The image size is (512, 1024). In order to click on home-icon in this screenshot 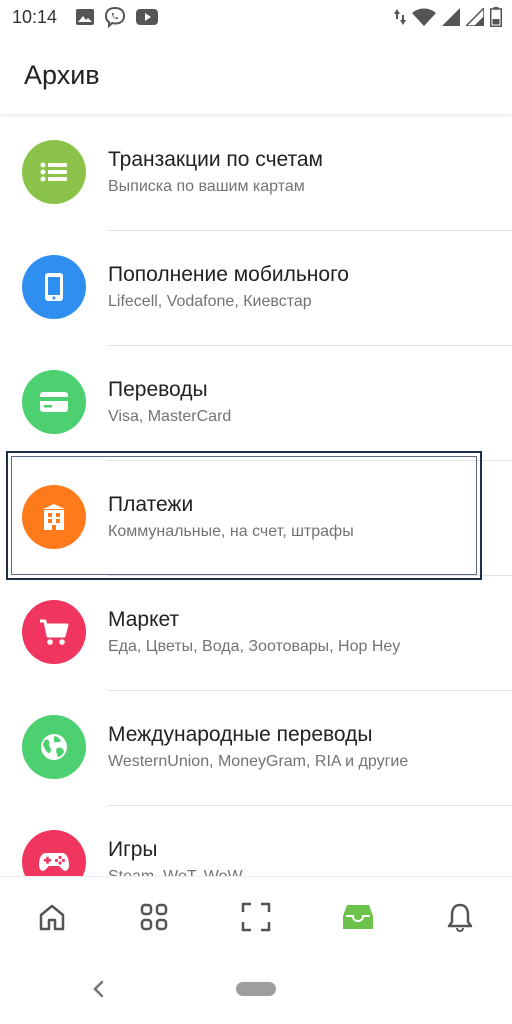, I will do `click(52, 917)`.